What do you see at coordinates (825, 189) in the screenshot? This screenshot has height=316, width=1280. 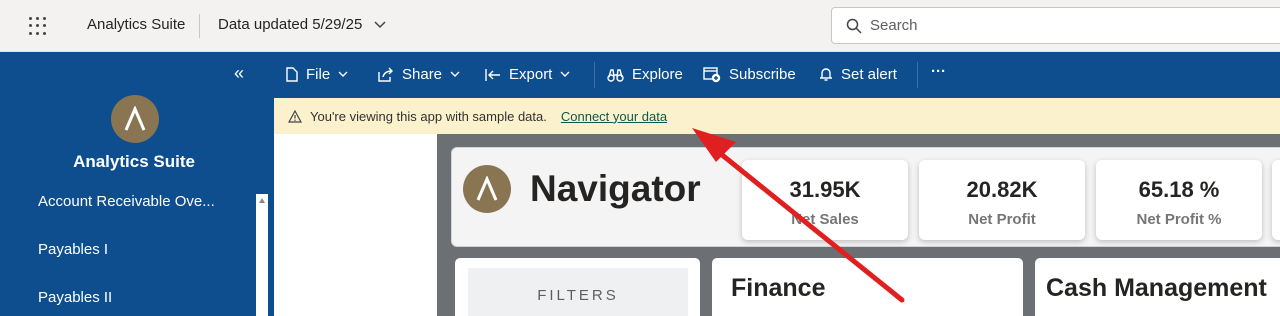 I see `kpi-value: 31.95K` at bounding box center [825, 189].